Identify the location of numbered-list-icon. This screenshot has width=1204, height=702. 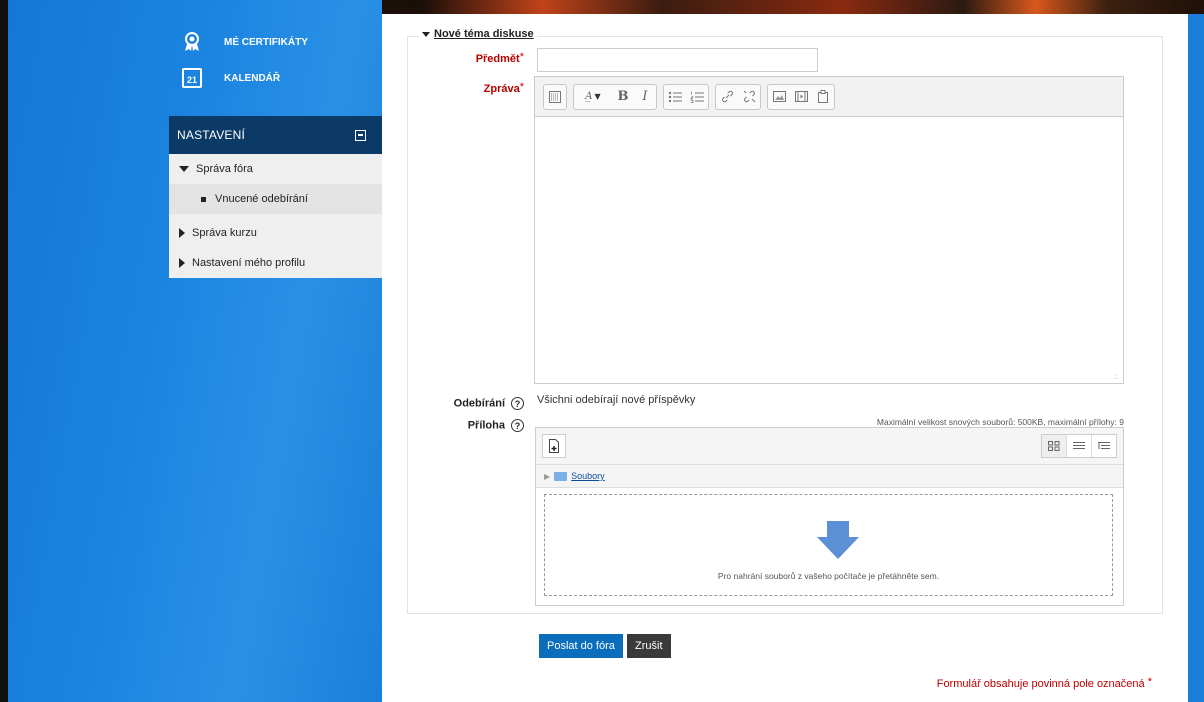
(697, 97).